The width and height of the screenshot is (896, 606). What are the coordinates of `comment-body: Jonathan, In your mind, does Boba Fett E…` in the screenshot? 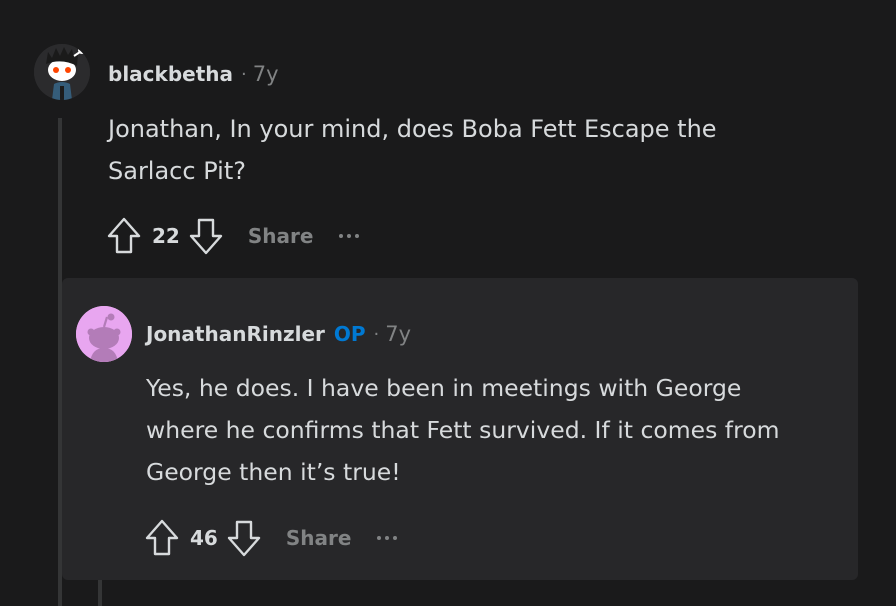 It's located at (412, 150).